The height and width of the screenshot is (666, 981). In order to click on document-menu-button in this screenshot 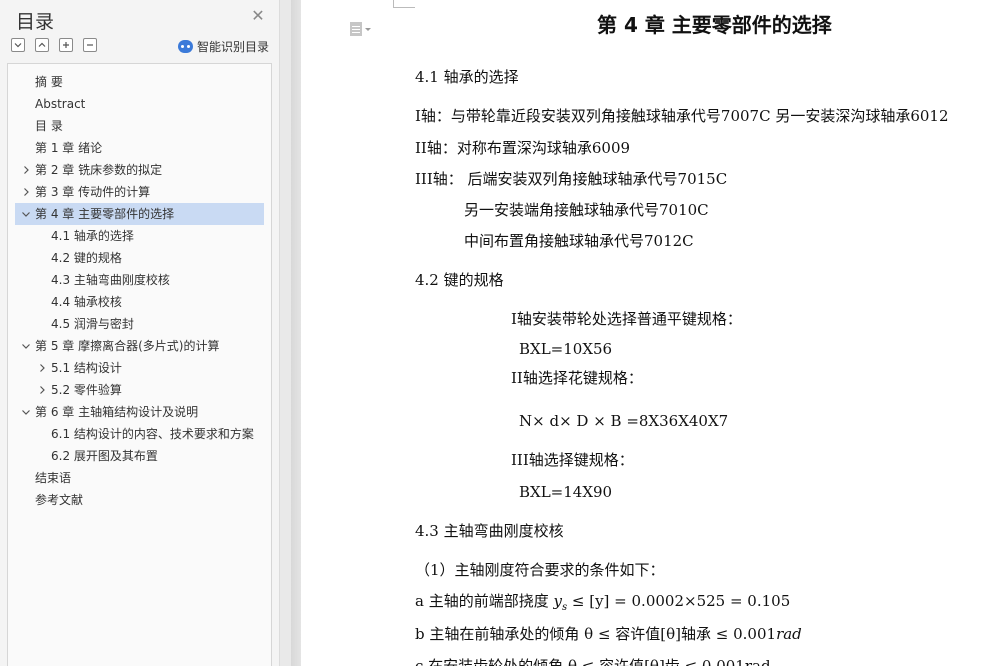, I will do `click(360, 29)`.